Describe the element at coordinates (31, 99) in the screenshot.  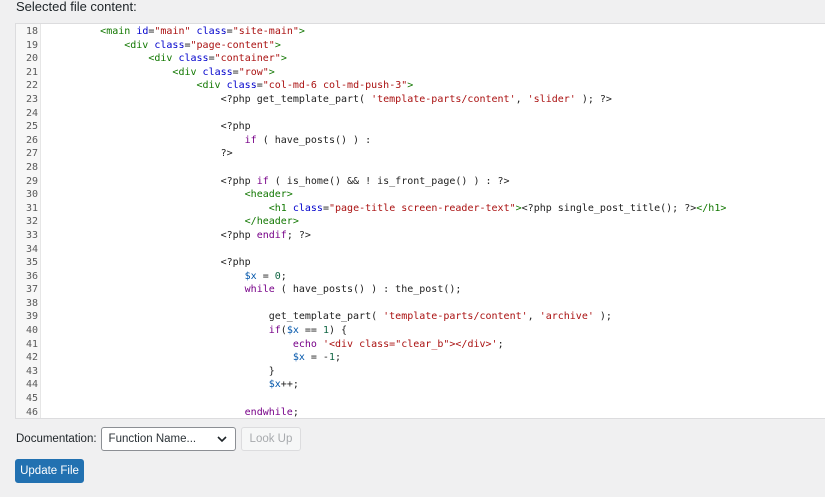
I see `line-number: 23` at that location.